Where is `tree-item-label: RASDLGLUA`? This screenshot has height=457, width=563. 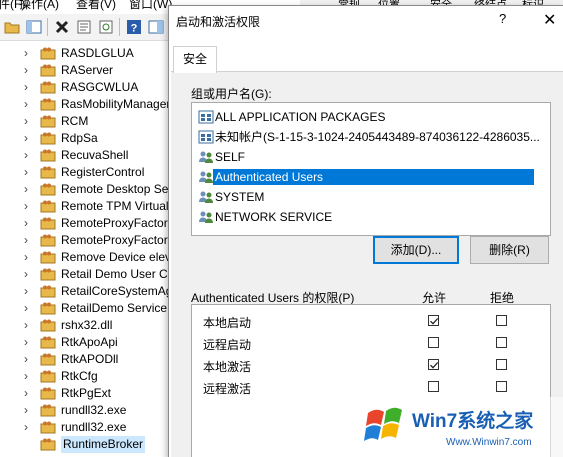
tree-item-label: RASDLGLUA is located at coordinates (97, 53).